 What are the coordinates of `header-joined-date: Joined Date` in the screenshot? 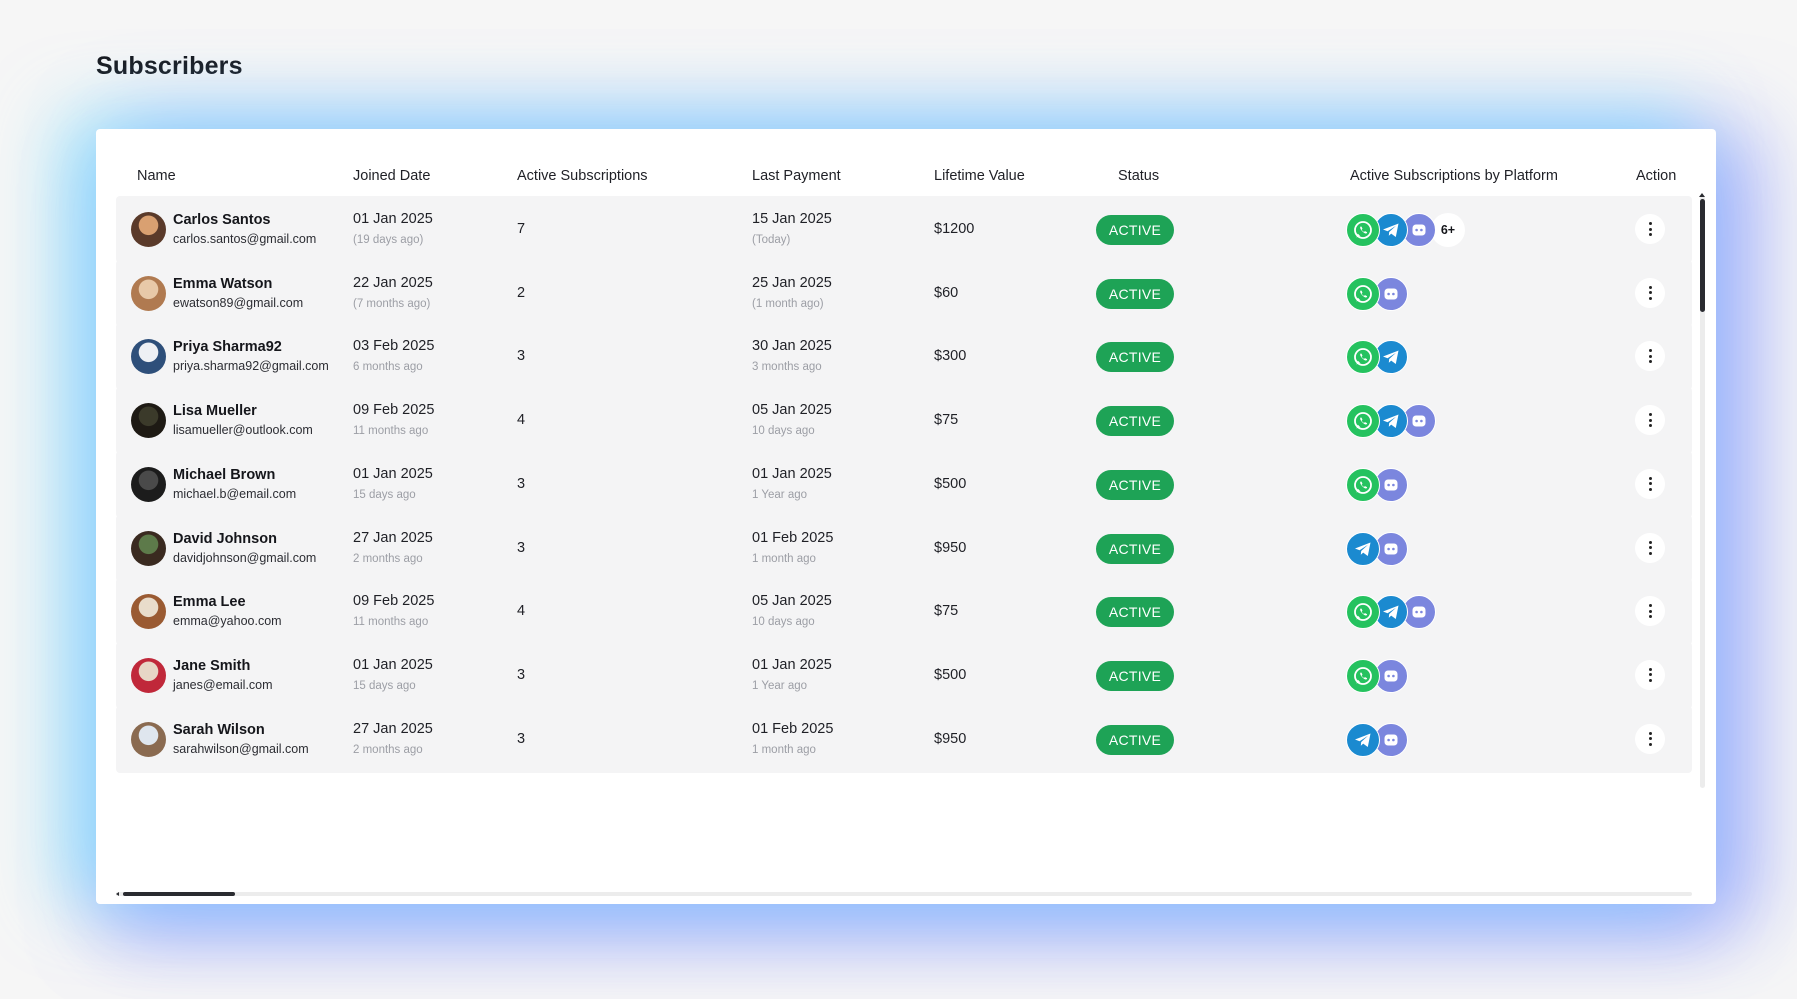 It's located at (391, 176).